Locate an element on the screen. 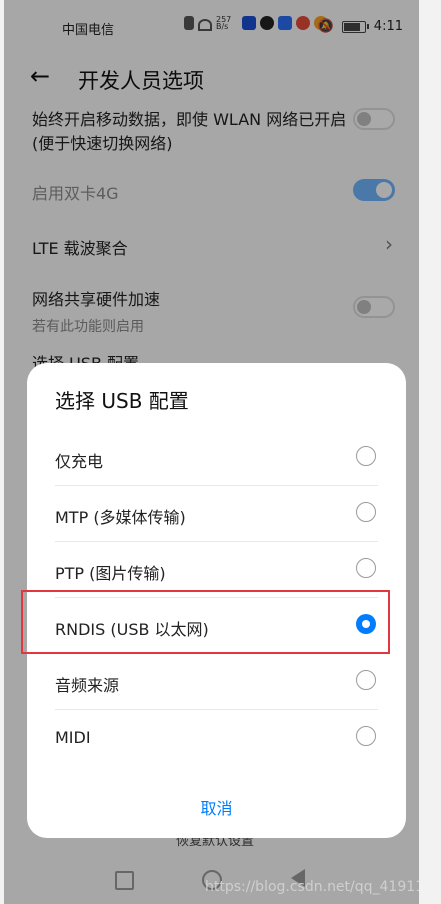 This screenshot has width=441, height=904. option-charge-only: 仅充电 is located at coordinates (216, 458).